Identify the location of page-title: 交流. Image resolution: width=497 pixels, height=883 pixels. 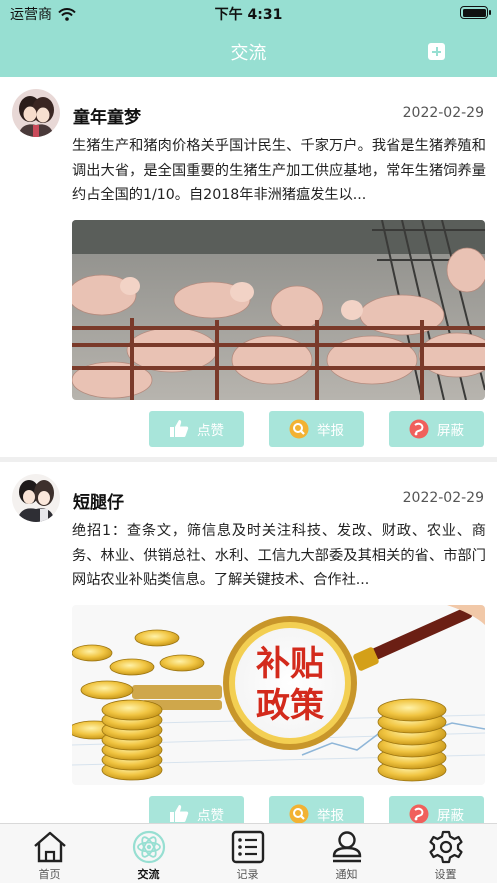
(248, 53).